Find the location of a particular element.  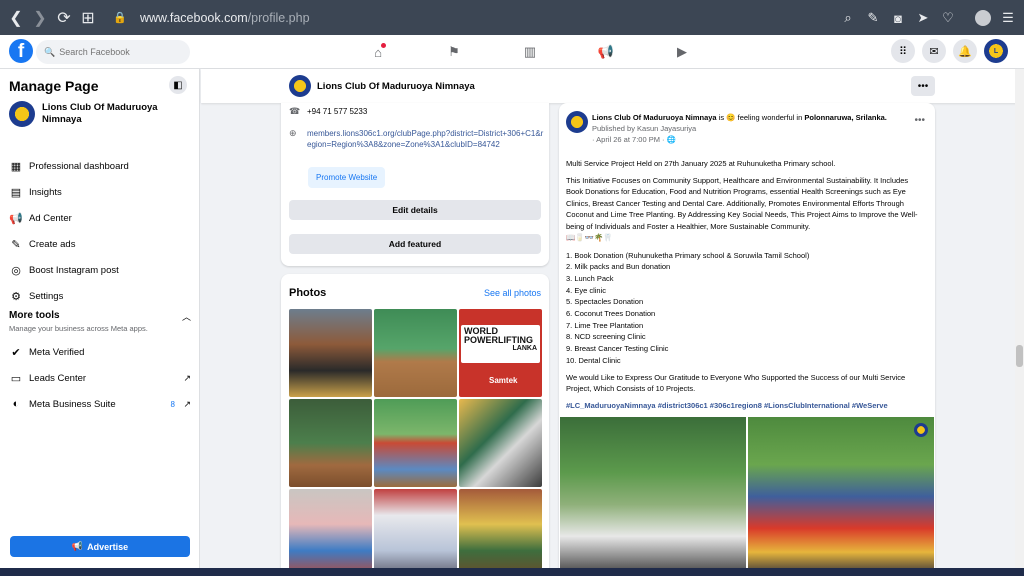

search-box: 🔍 is located at coordinates (113, 52).